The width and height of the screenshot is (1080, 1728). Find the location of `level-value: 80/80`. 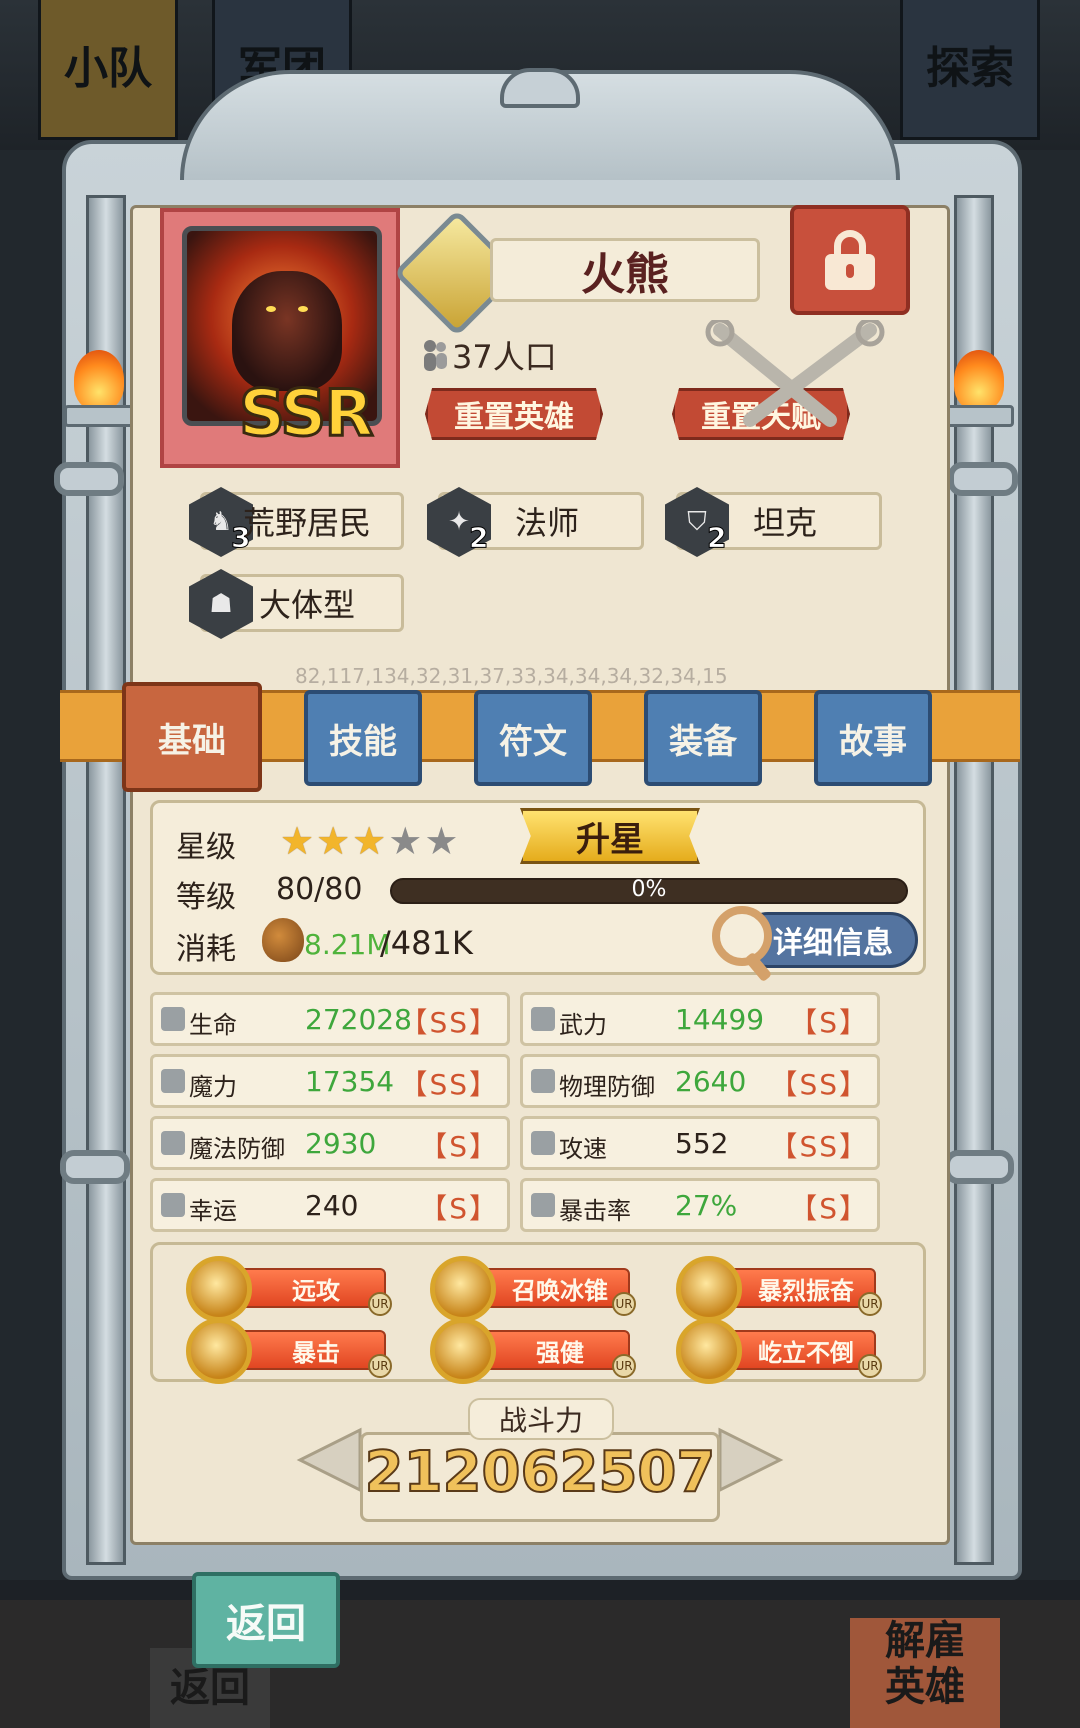

level-value: 80/80 is located at coordinates (319, 889).